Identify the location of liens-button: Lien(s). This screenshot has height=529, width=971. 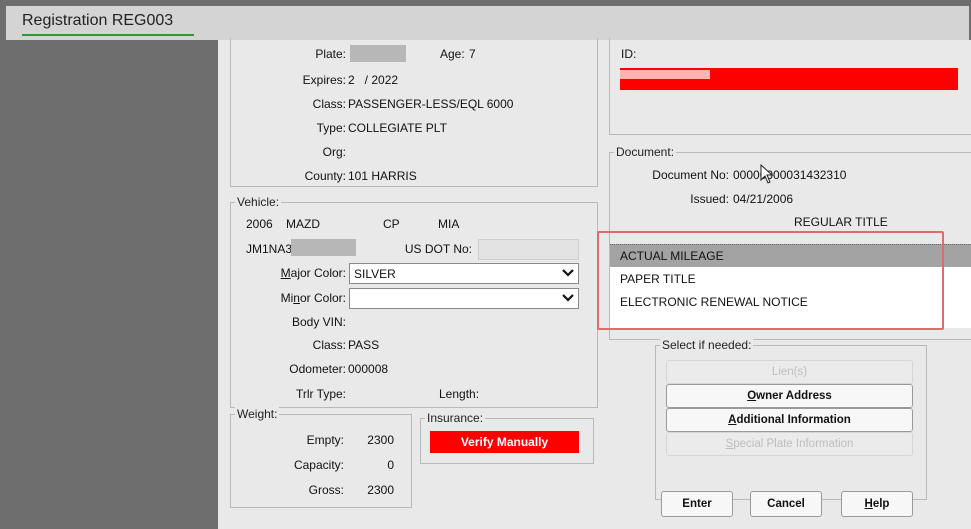
(789, 372).